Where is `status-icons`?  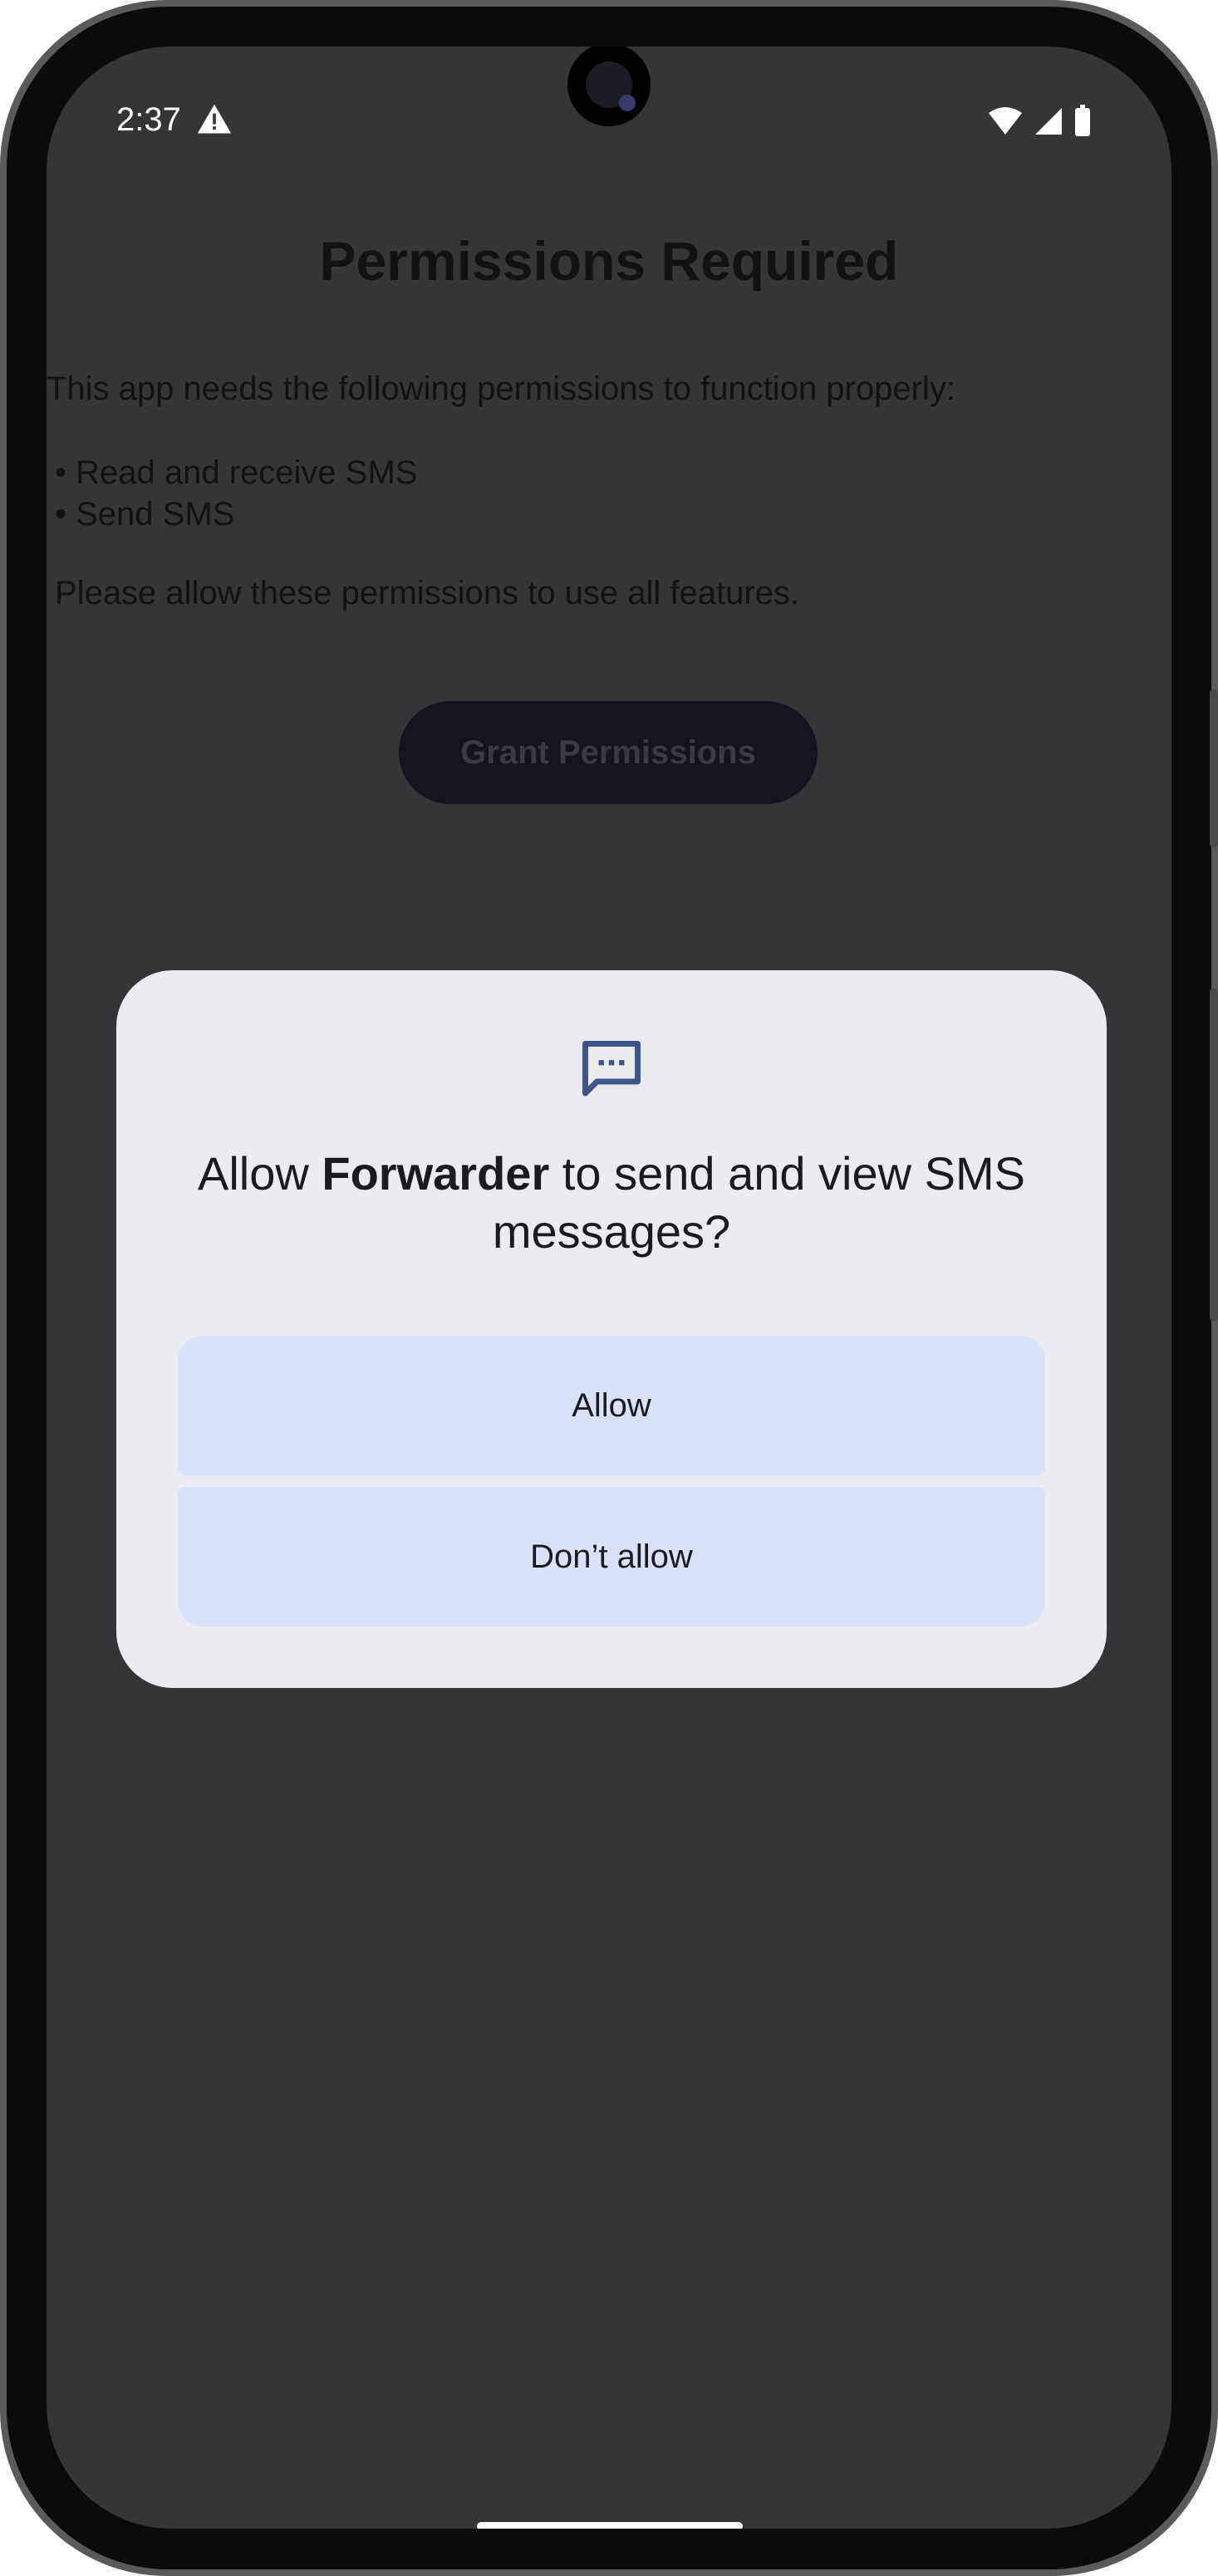
status-icons is located at coordinates (1039, 120).